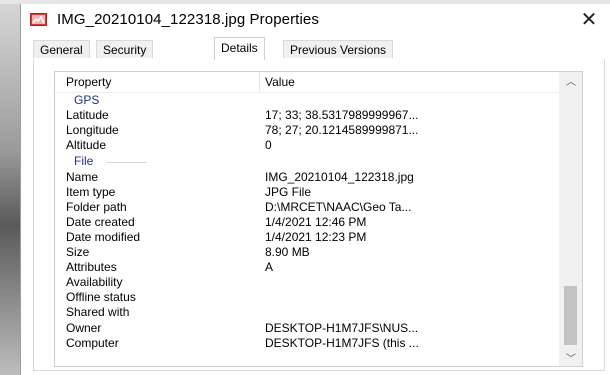 This screenshot has height=375, width=610. What do you see at coordinates (87, 115) in the screenshot?
I see `property-name: Latitude` at bounding box center [87, 115].